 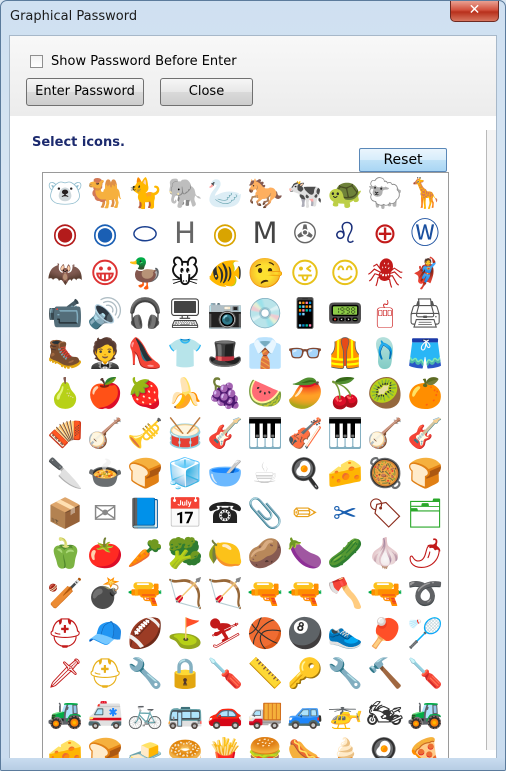 What do you see at coordinates (385, 233) in the screenshot?
I see `toyota-logo-icon: ⊕` at bounding box center [385, 233].